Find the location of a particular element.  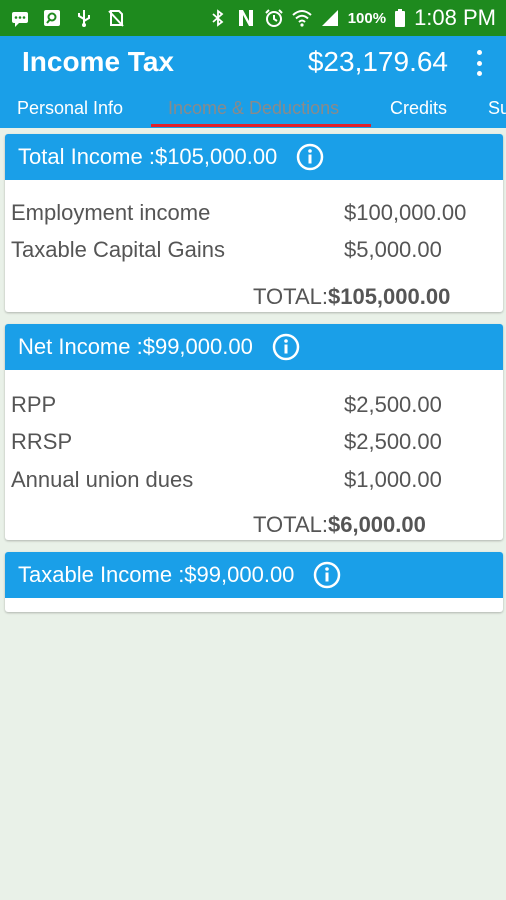

tab-income-deductions: Income & Deductions is located at coordinates (253, 111).